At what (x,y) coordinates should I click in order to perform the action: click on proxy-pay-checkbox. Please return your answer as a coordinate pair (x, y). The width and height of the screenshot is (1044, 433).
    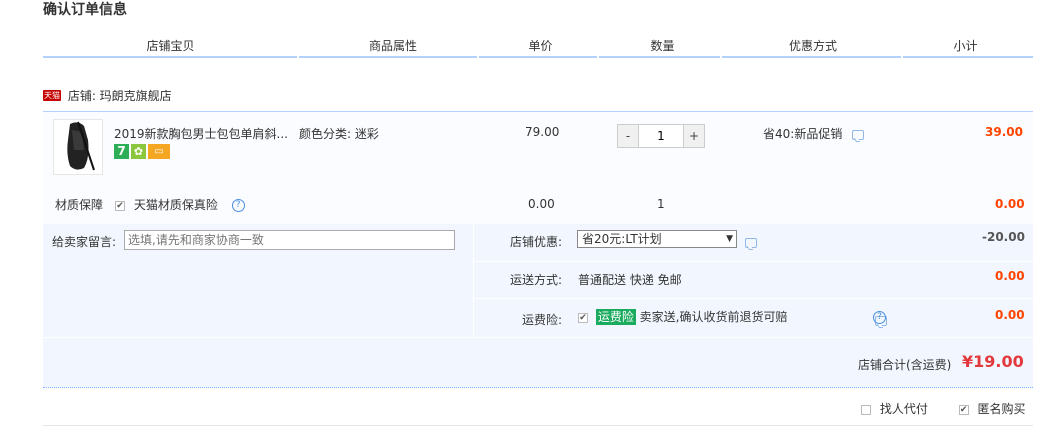
    Looking at the image, I should click on (866, 409).